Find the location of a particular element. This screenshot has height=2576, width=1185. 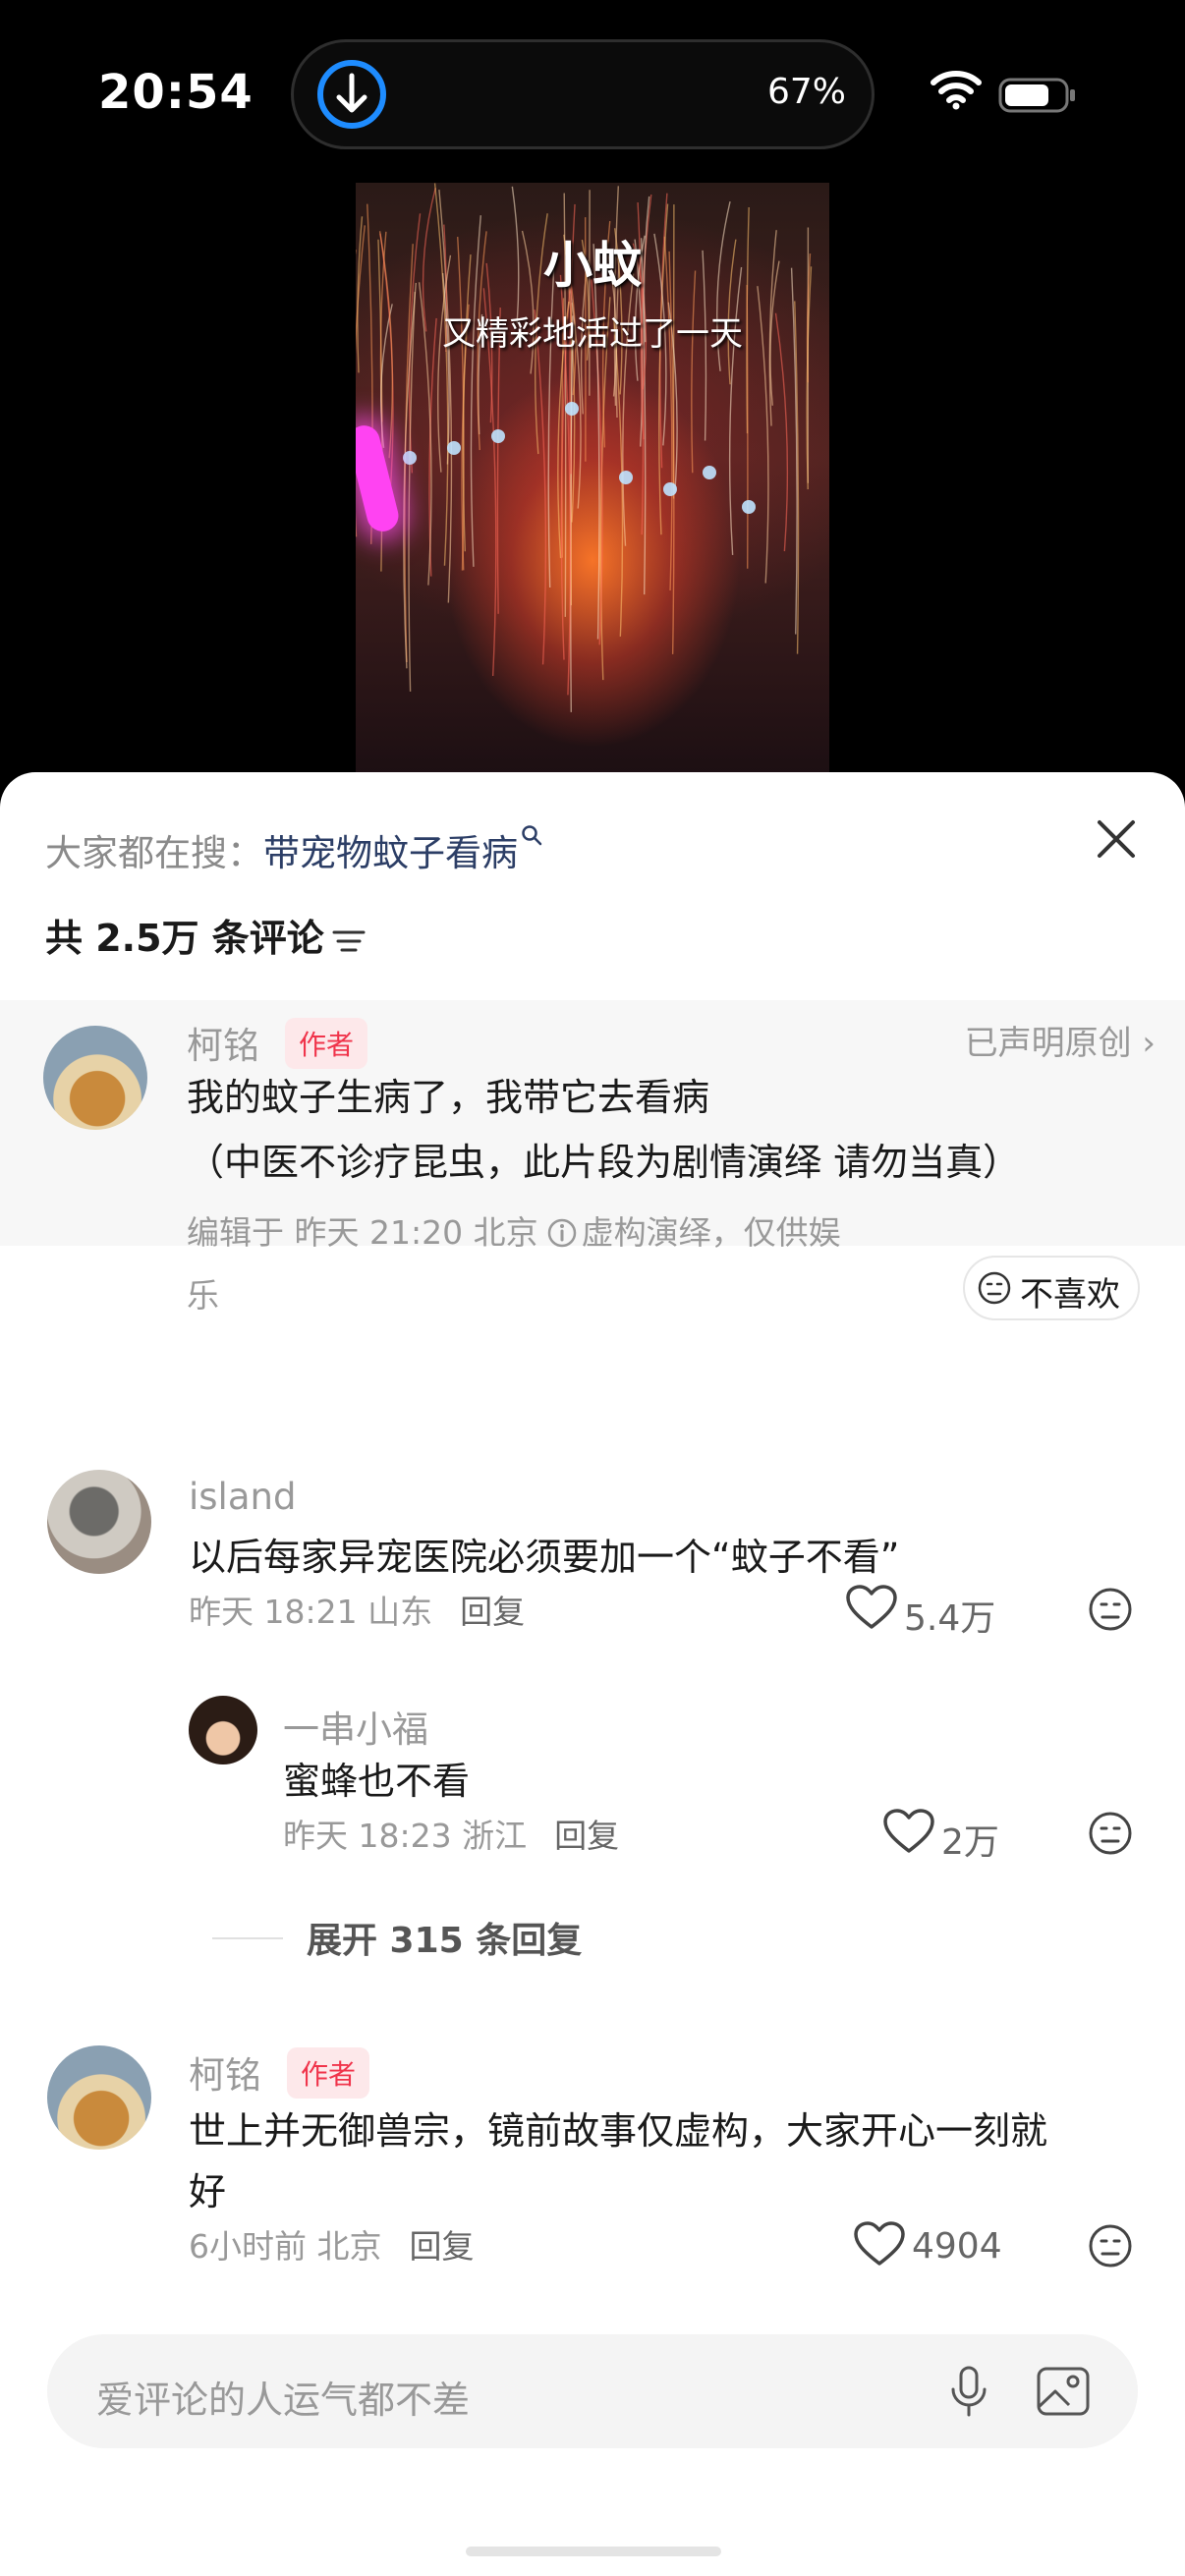

video-caption-subtitle: 又精彩地活过了一天 is located at coordinates (592, 334).